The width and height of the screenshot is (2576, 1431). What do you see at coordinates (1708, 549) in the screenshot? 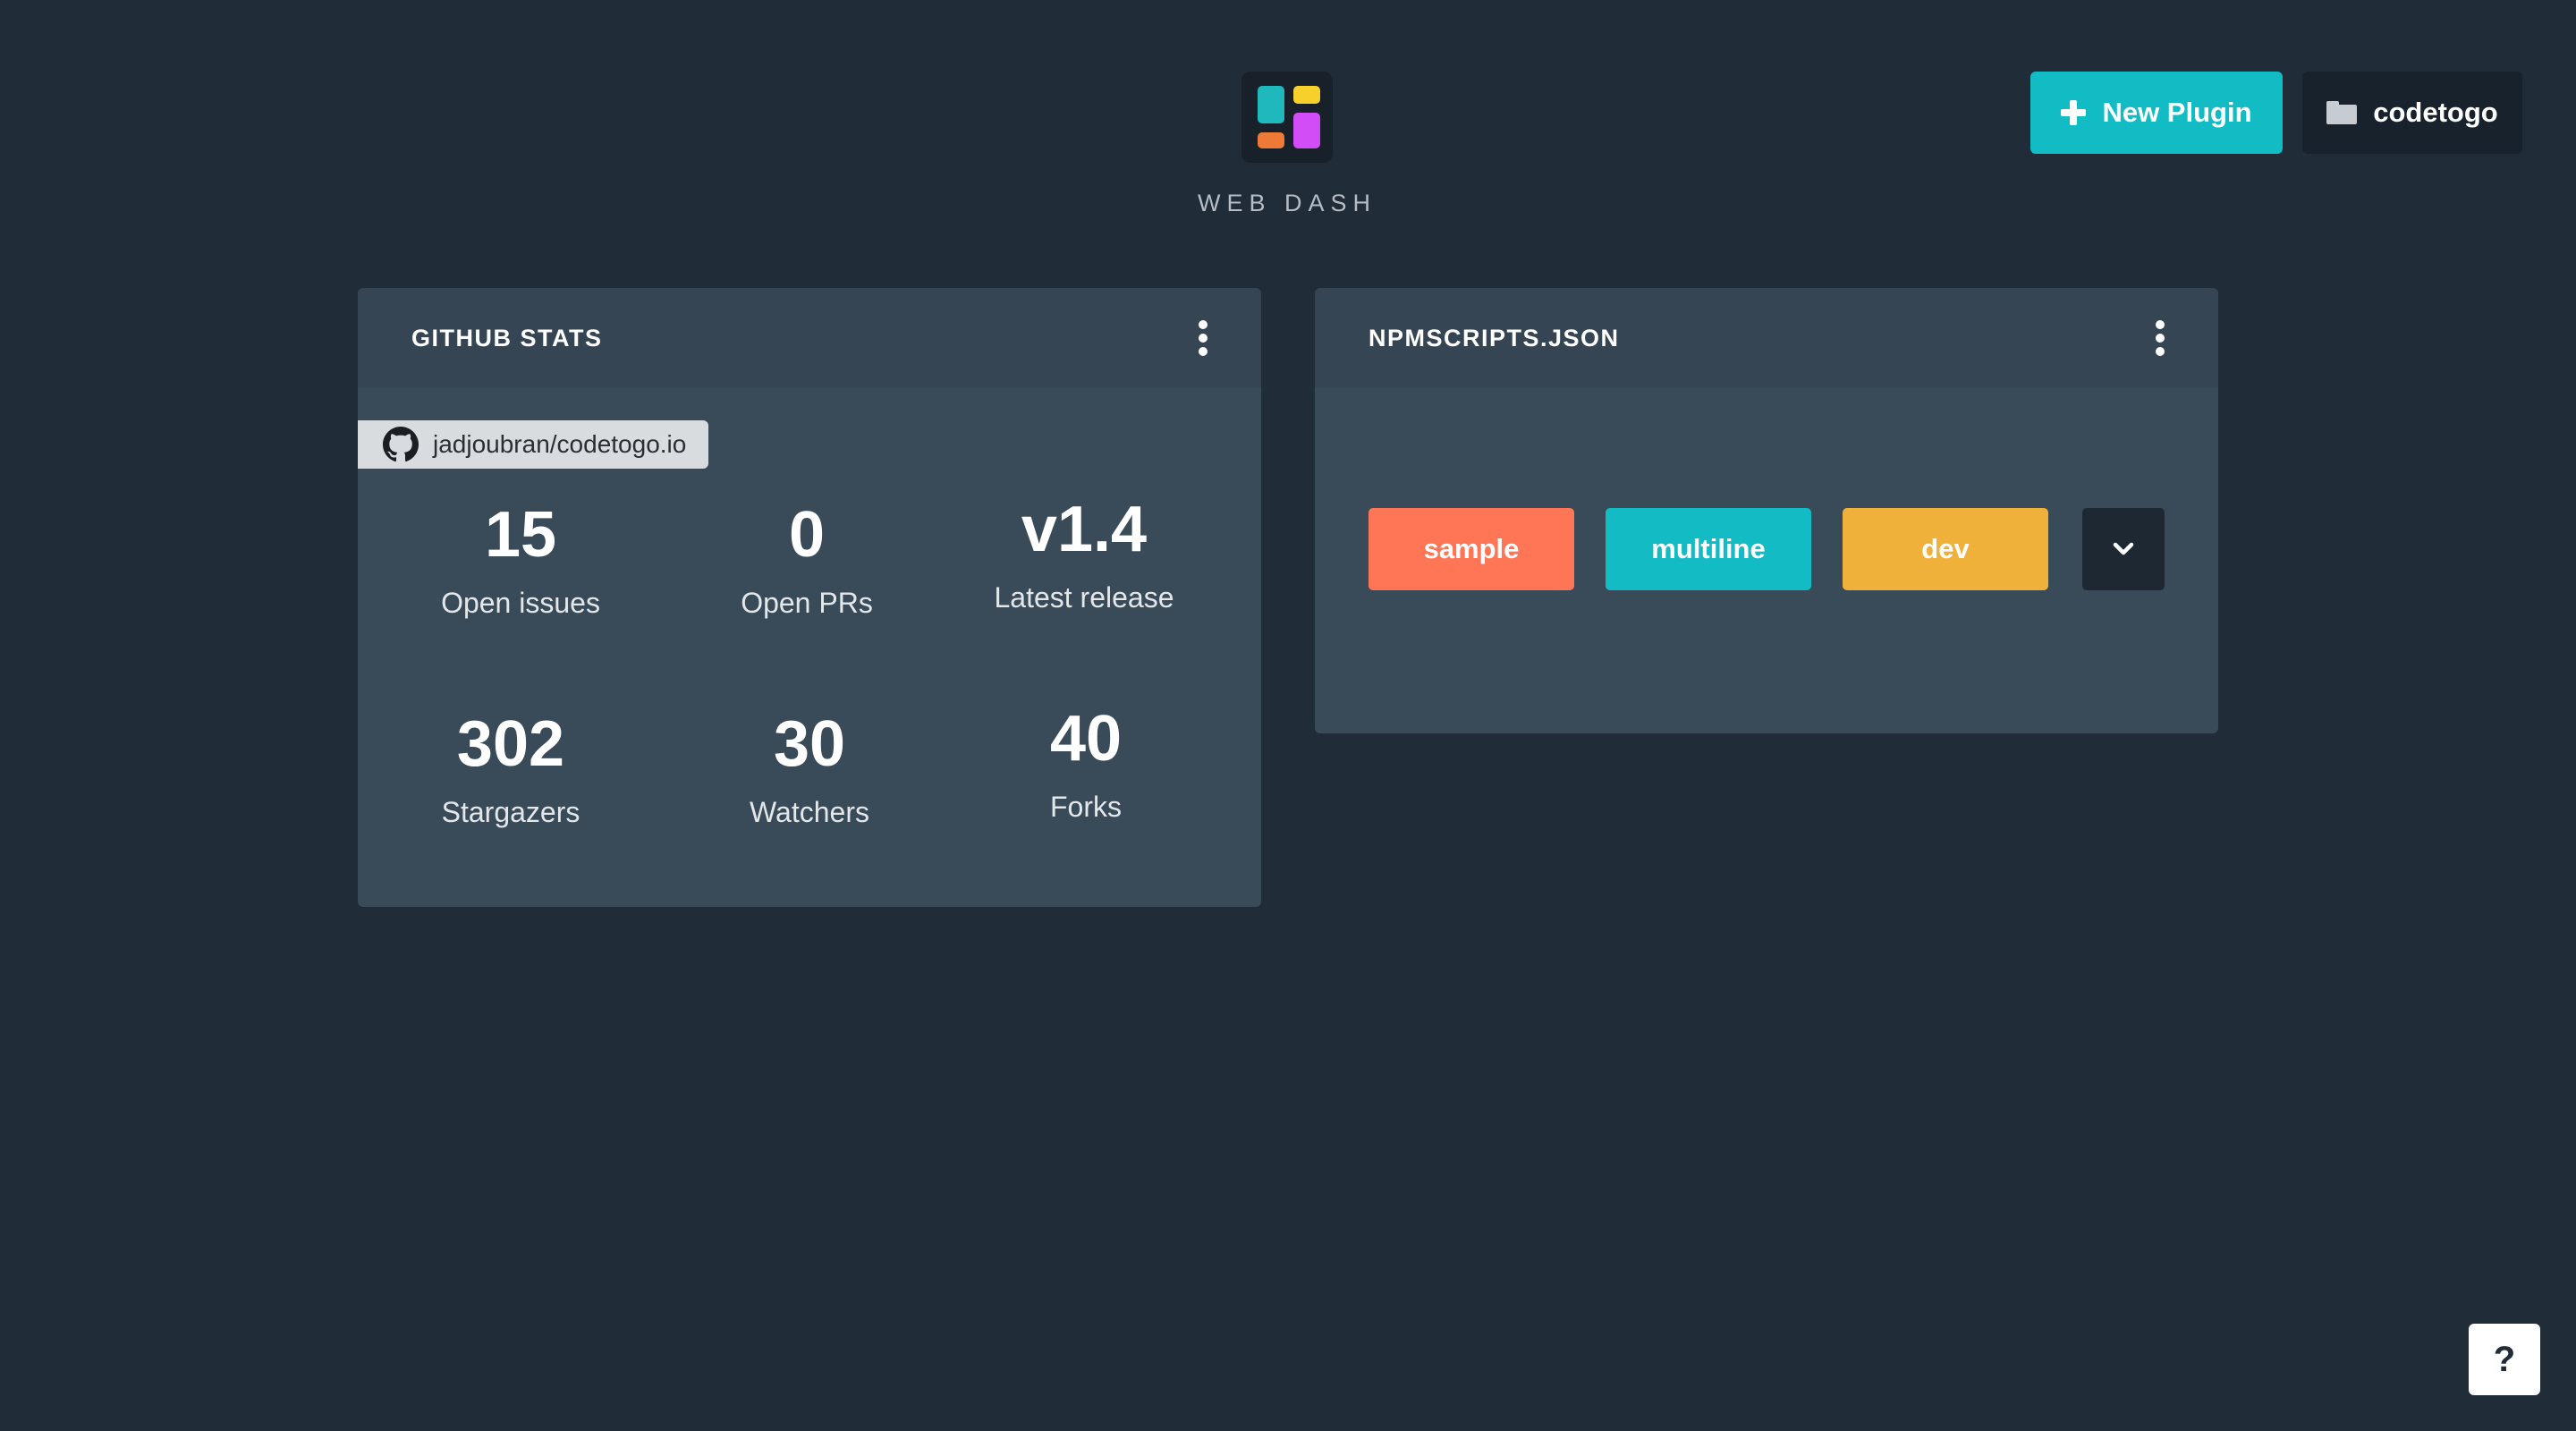
I see `script-button-multiline: multiline` at bounding box center [1708, 549].